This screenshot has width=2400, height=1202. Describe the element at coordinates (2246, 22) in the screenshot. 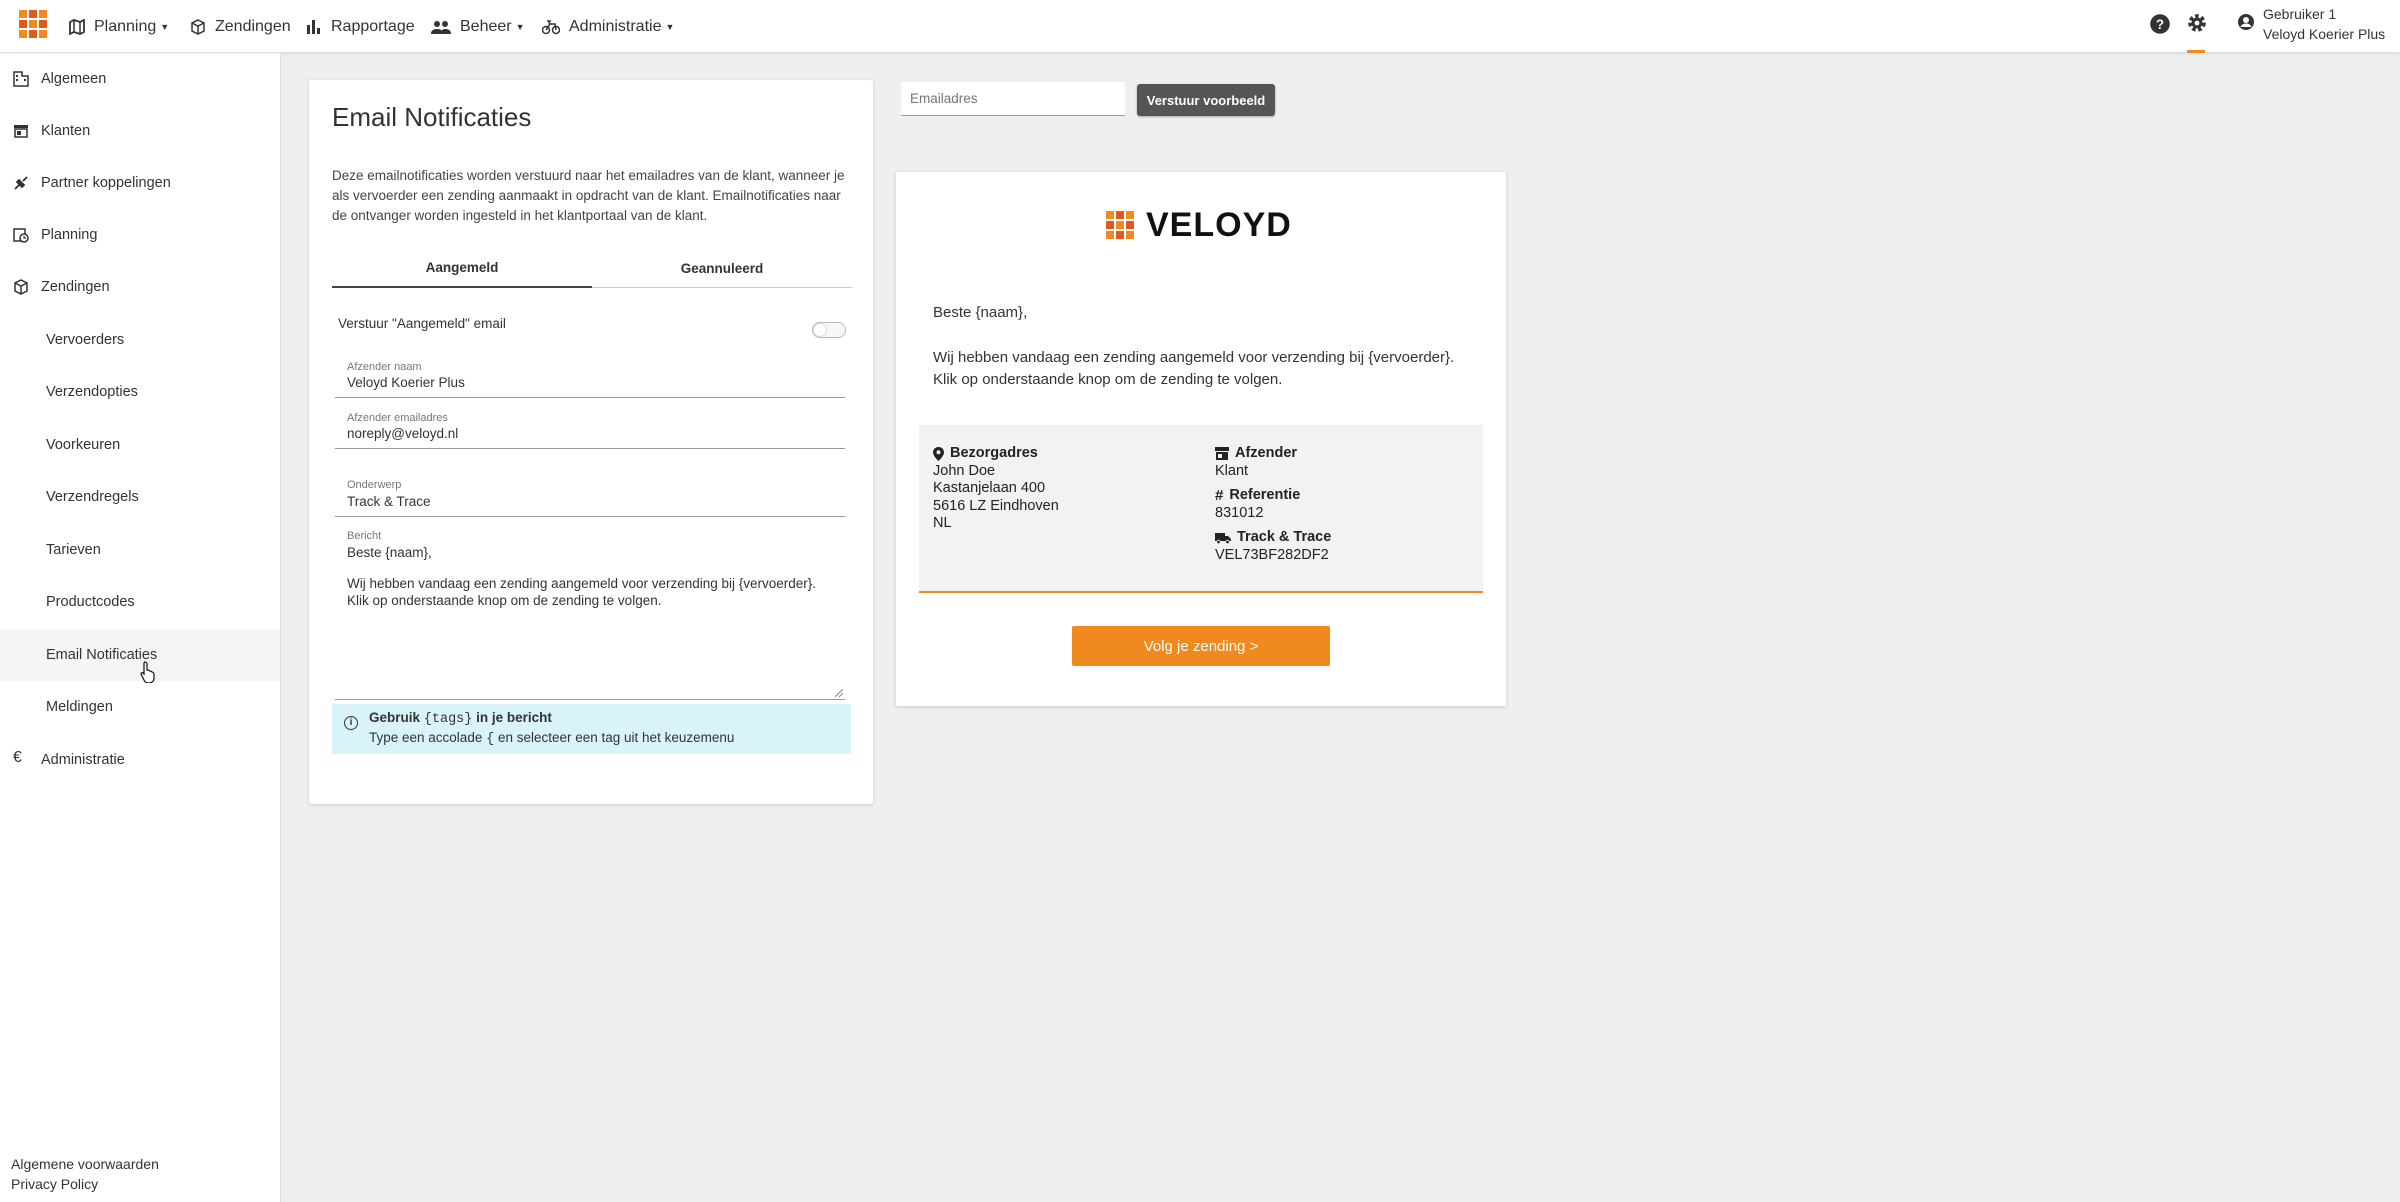

I see `account-circle-icon` at that location.